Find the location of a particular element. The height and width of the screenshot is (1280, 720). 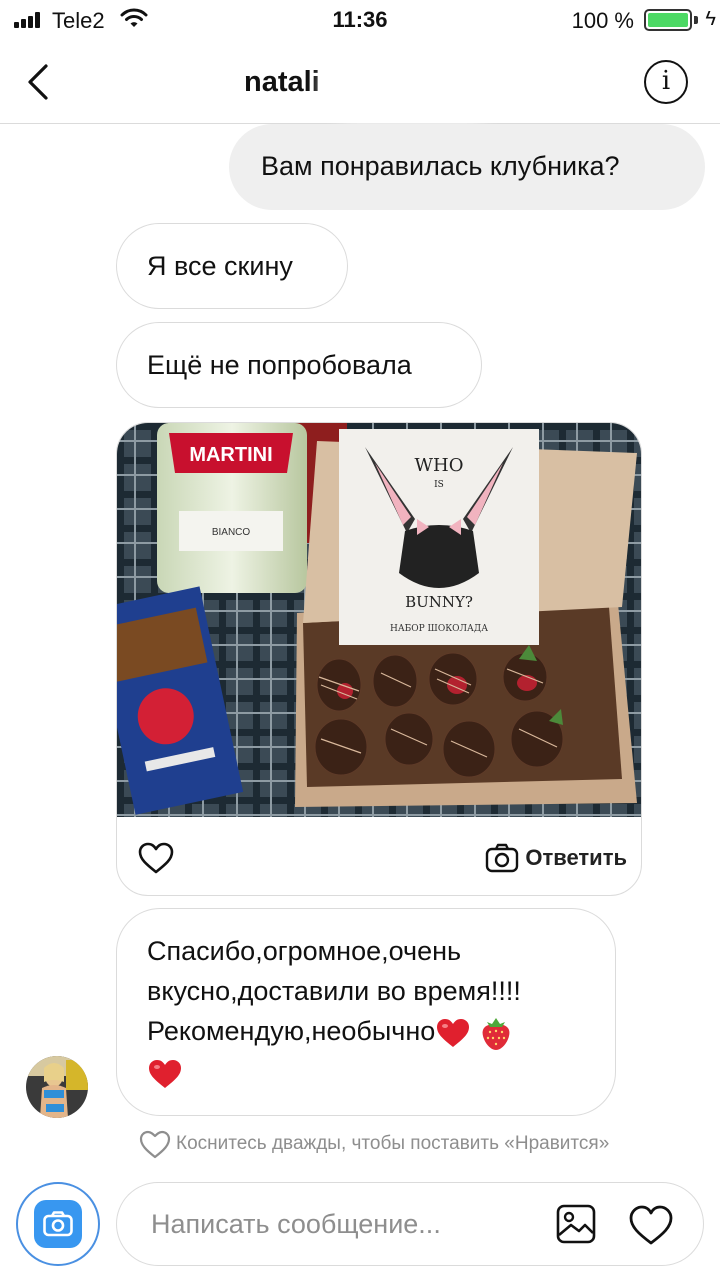

photo-bianco-label: BIANCO is located at coordinates (231, 532).